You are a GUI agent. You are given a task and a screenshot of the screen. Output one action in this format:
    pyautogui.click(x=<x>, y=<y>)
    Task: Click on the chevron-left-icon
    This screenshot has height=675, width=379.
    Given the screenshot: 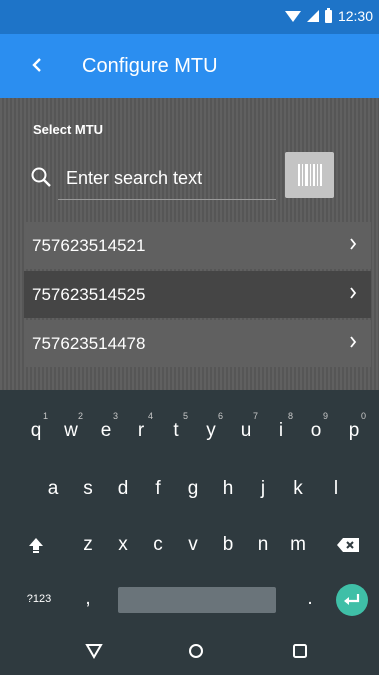 What is the action you would take?
    pyautogui.click(x=36, y=65)
    